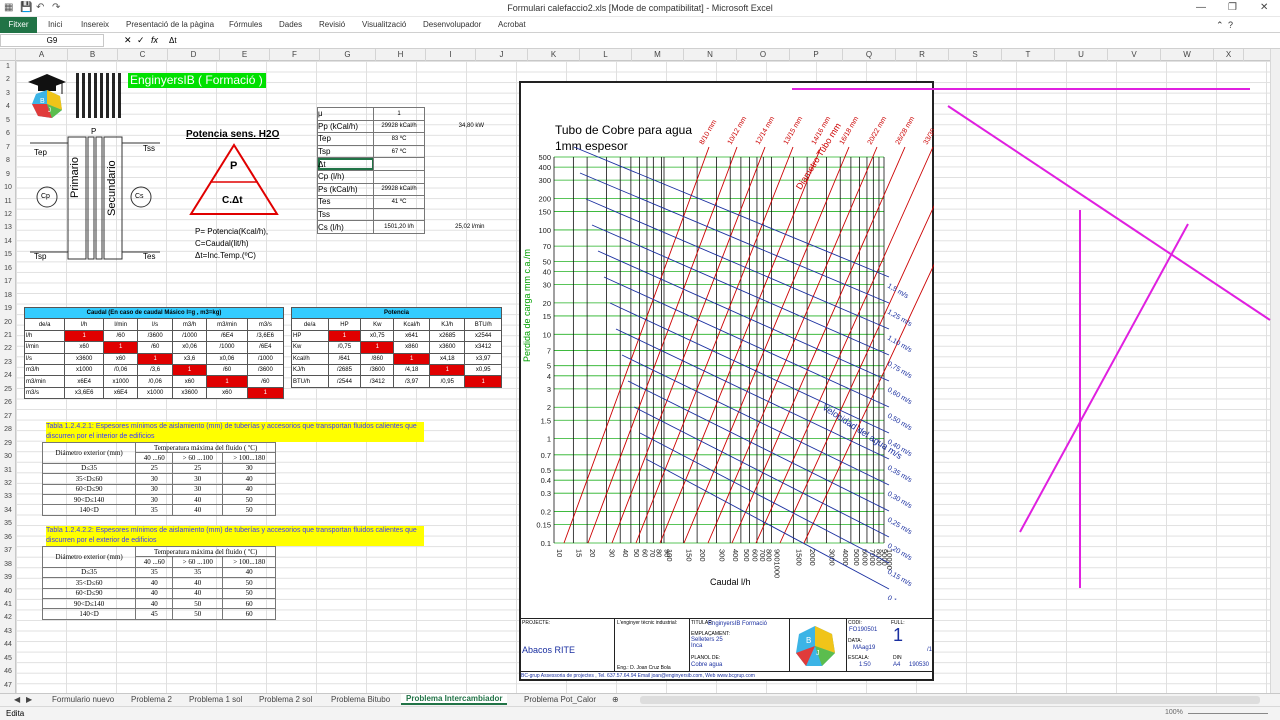 This screenshot has width=1280, height=720. I want to click on row-header: 10, so click(8, 187).